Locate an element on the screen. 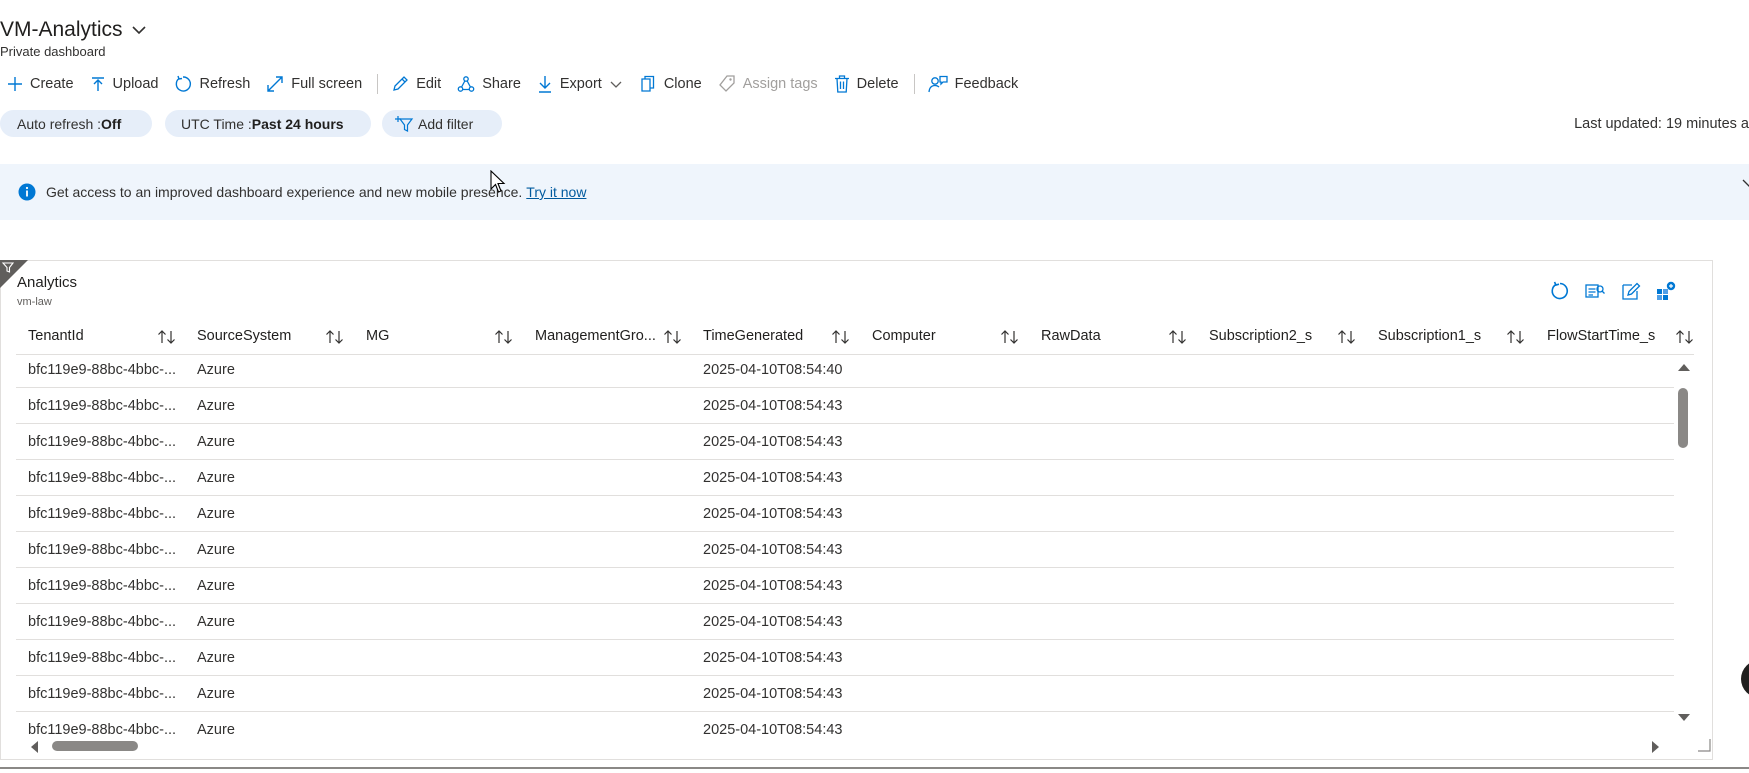  add-filter-button: Add filter is located at coordinates (442, 123).